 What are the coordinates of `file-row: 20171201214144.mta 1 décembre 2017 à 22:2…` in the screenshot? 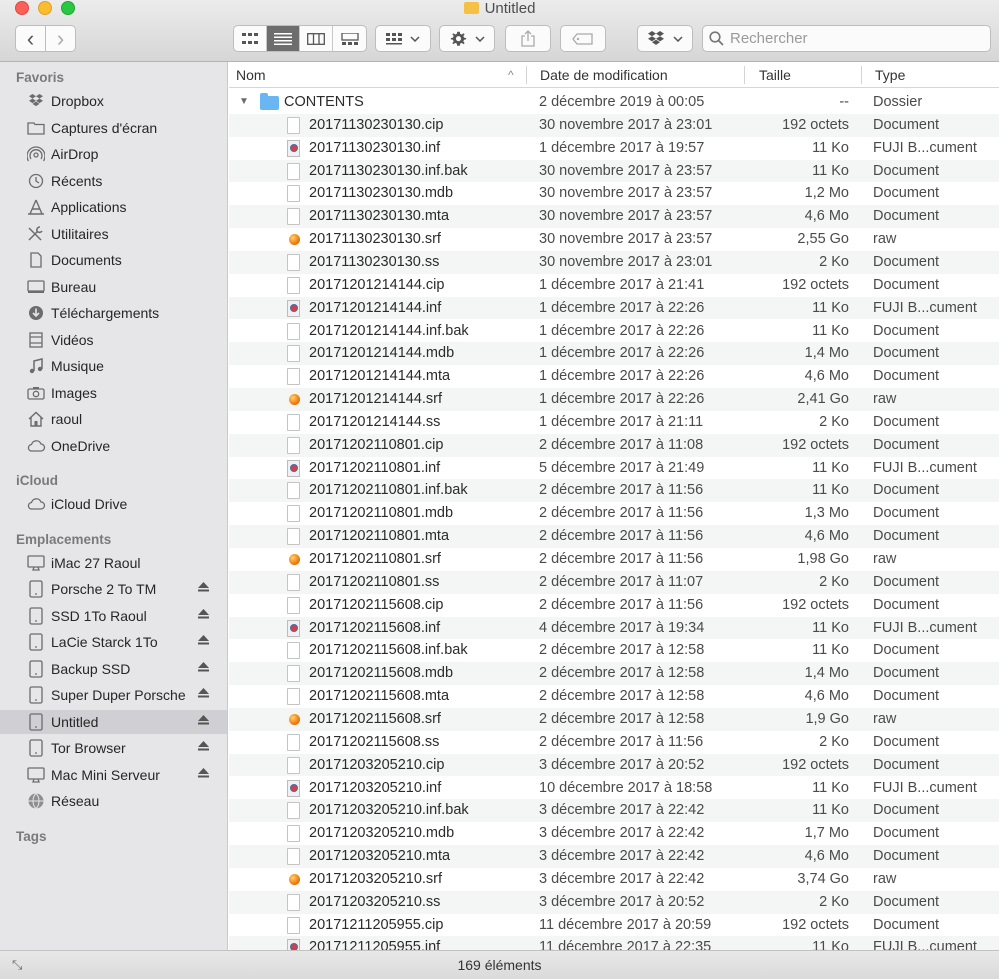 It's located at (614, 376).